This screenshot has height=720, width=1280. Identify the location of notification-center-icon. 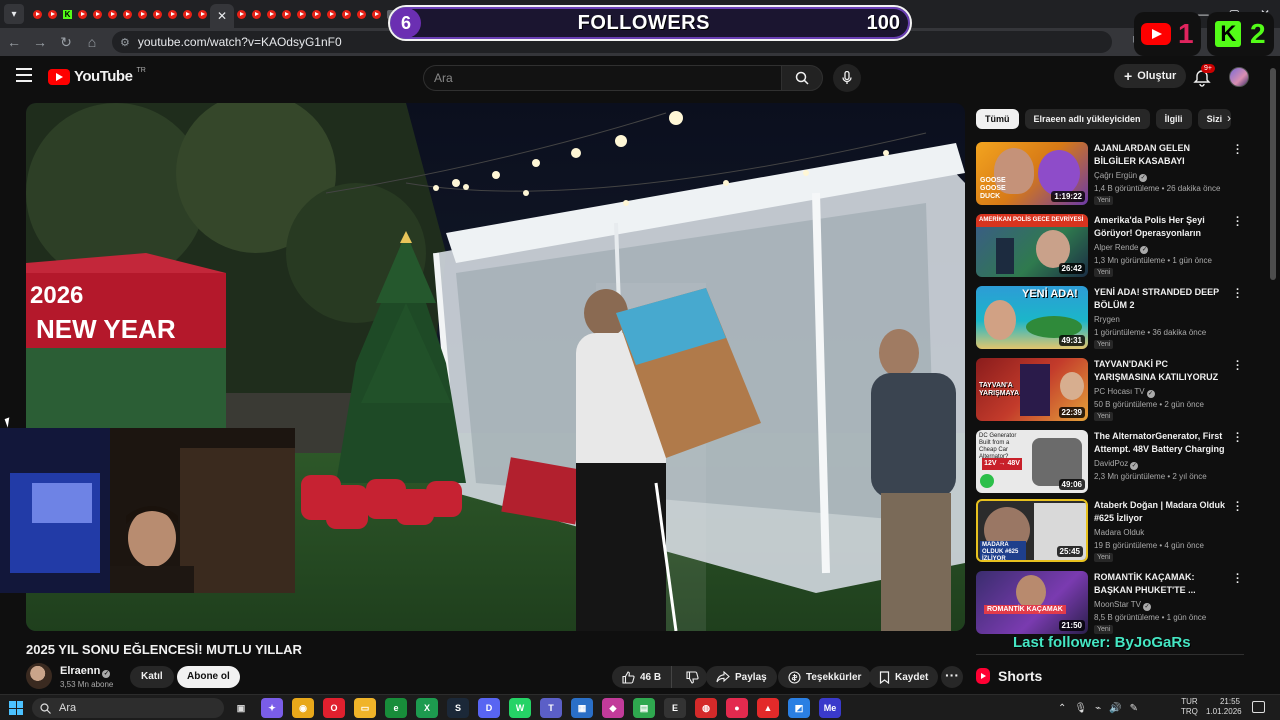
(1258, 707).